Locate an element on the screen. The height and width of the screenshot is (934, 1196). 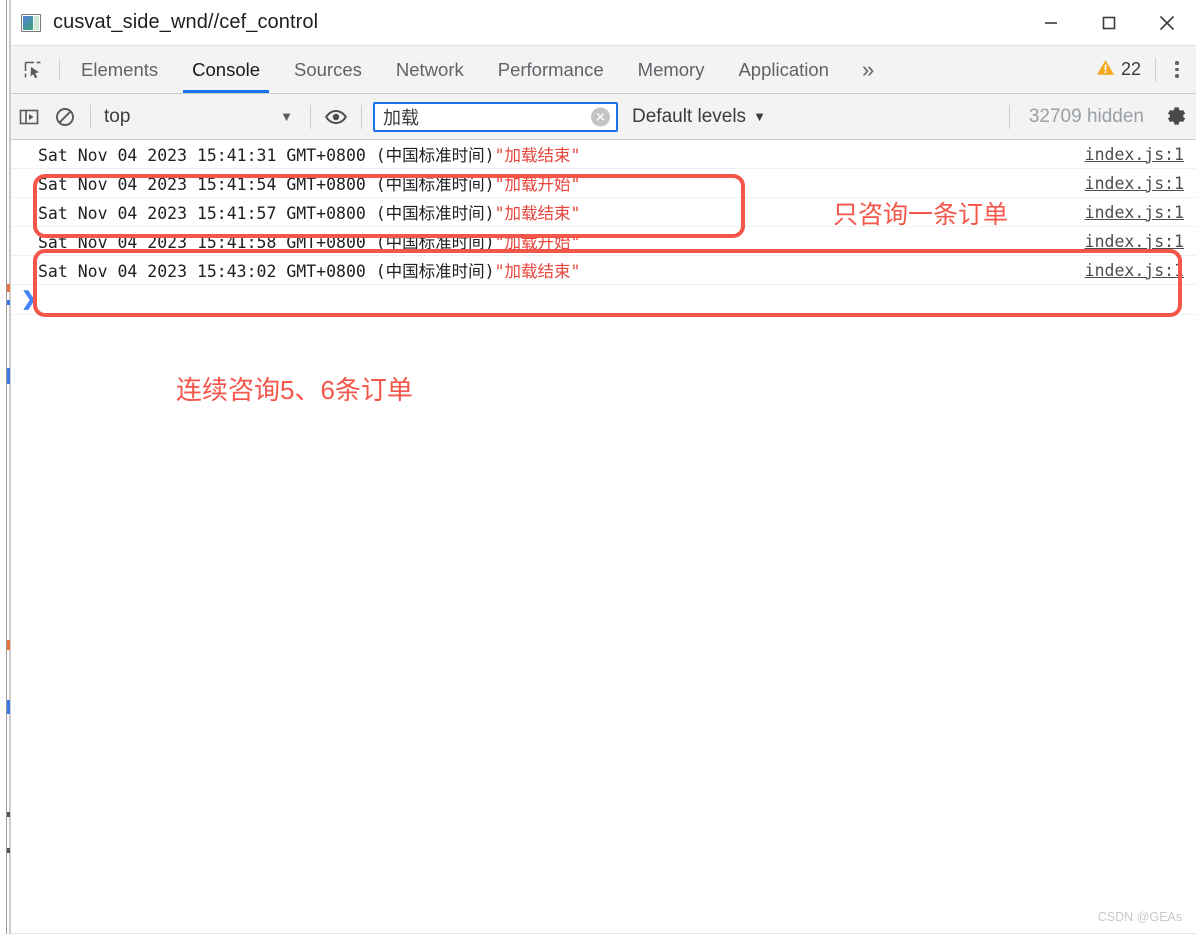
live-expression-icon is located at coordinates (336, 116).